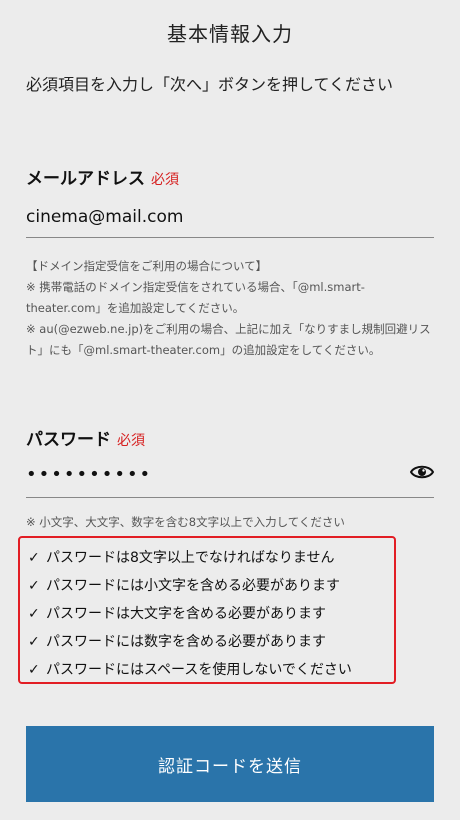  What do you see at coordinates (230, 217) in the screenshot?
I see `email-field` at bounding box center [230, 217].